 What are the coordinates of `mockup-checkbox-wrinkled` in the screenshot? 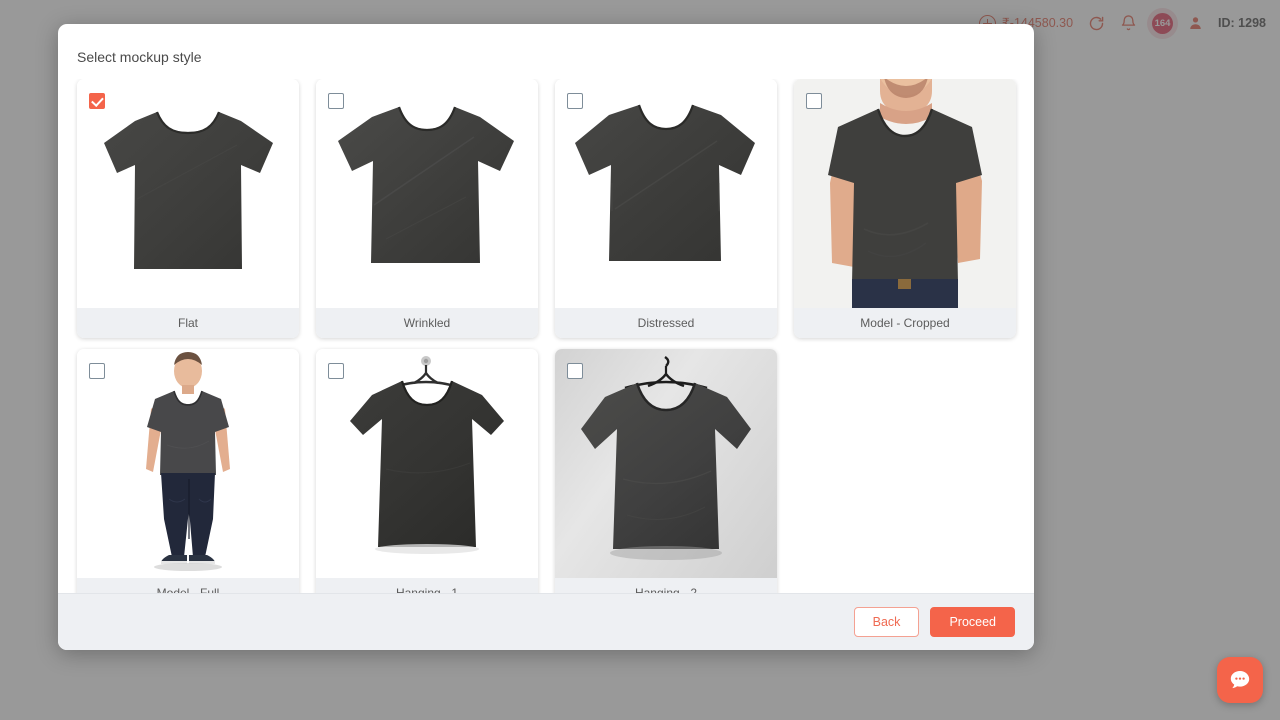 It's located at (336, 101).